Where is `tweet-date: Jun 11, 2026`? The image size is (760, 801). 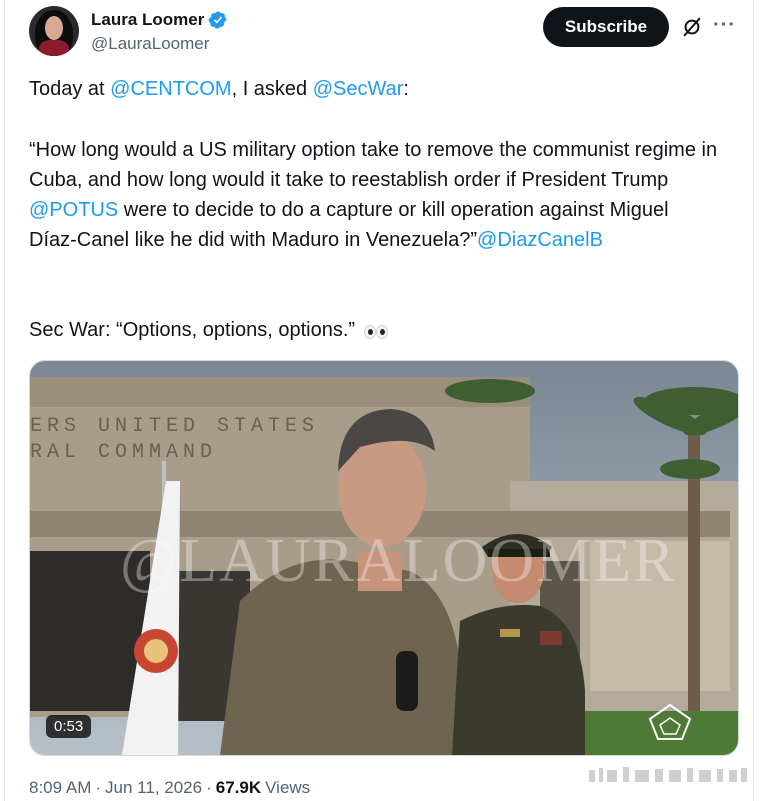
tweet-date: Jun 11, 2026 is located at coordinates (153, 788).